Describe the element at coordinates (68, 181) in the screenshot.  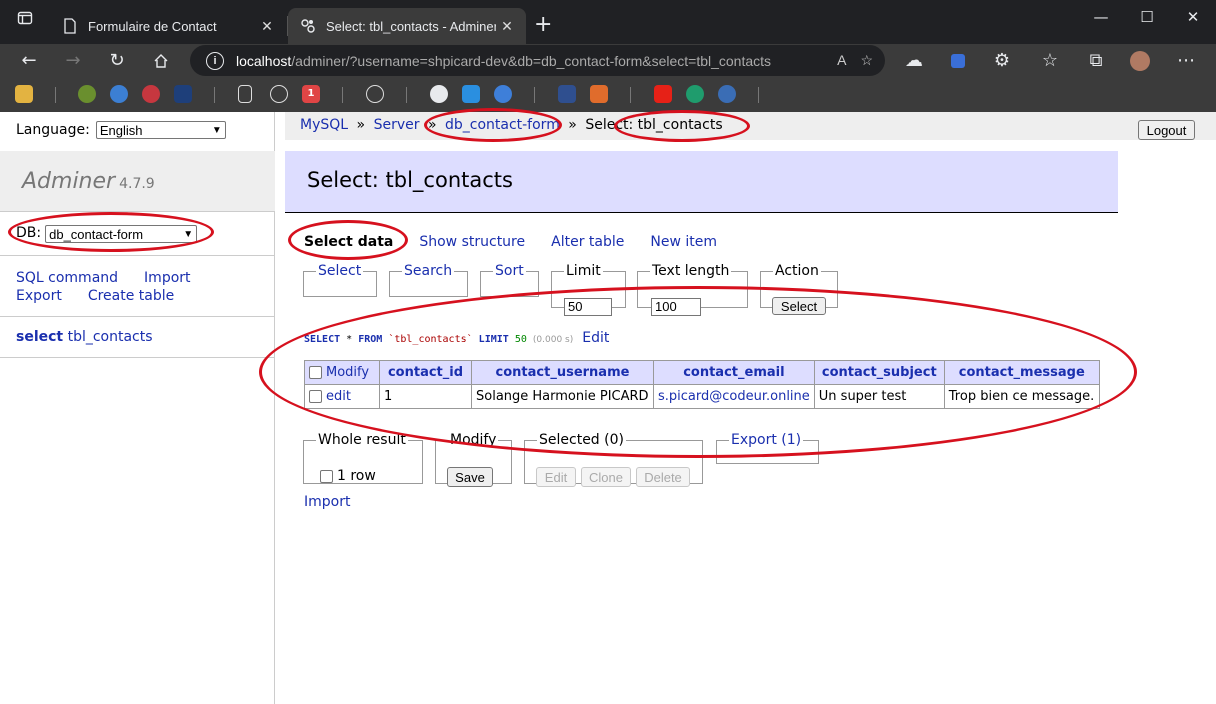
I see `brand-name: Adminer` at that location.